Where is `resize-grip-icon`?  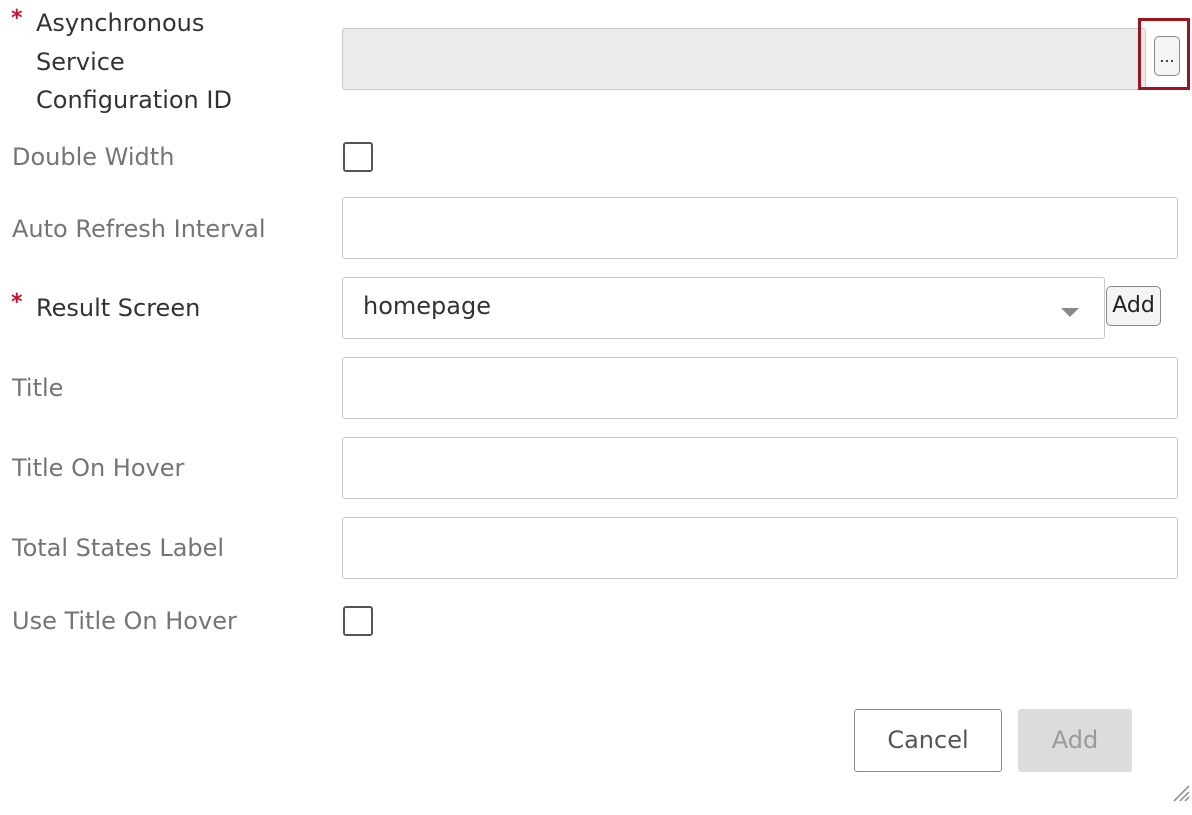
resize-grip-icon is located at coordinates (1180, 791).